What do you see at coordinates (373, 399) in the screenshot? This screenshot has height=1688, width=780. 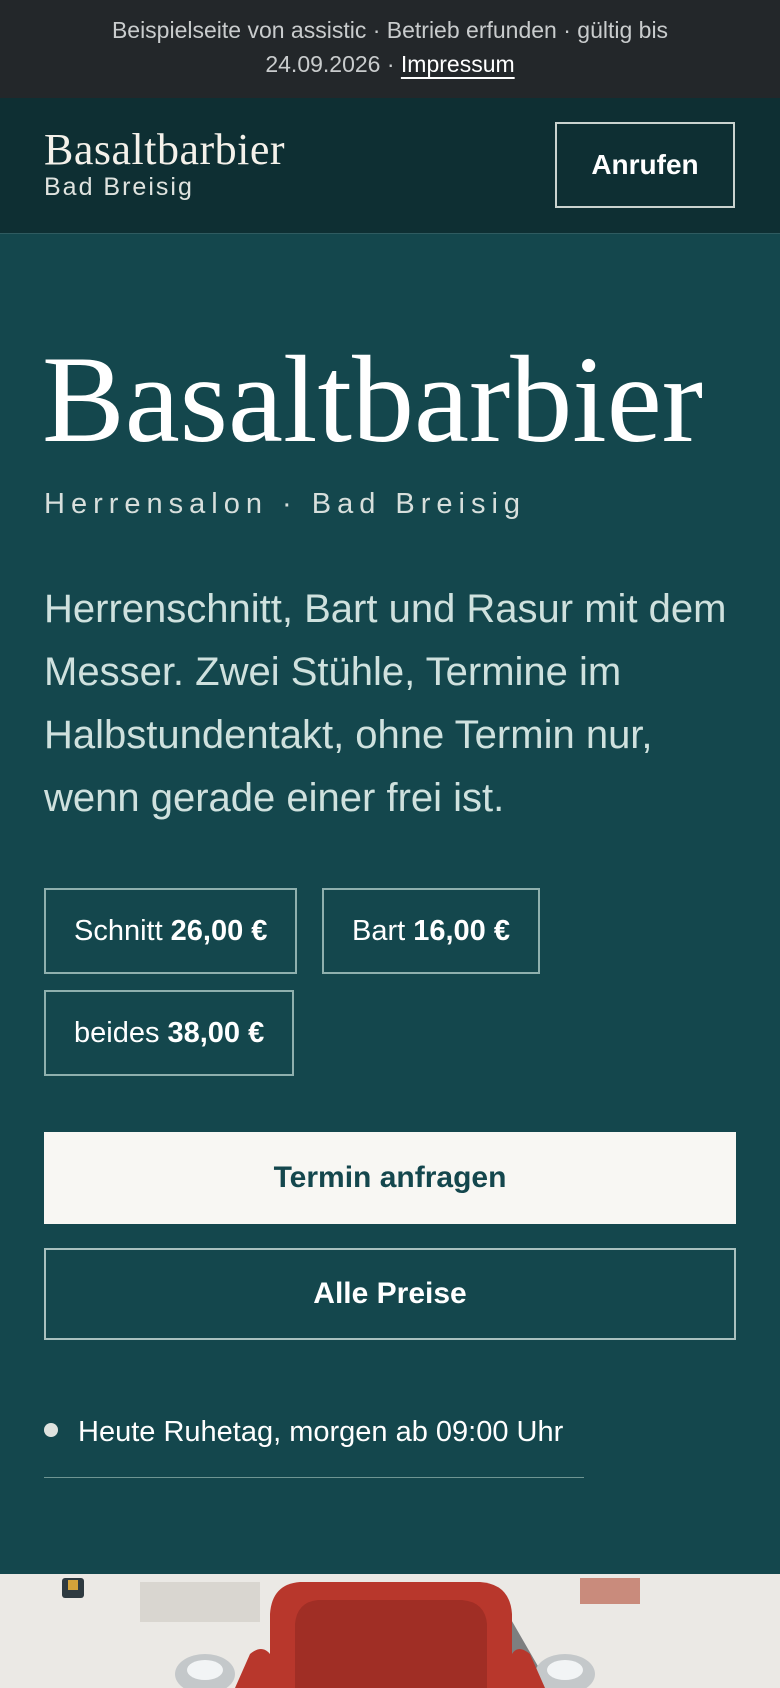 I see `hero-title: Basaltbarbier` at bounding box center [373, 399].